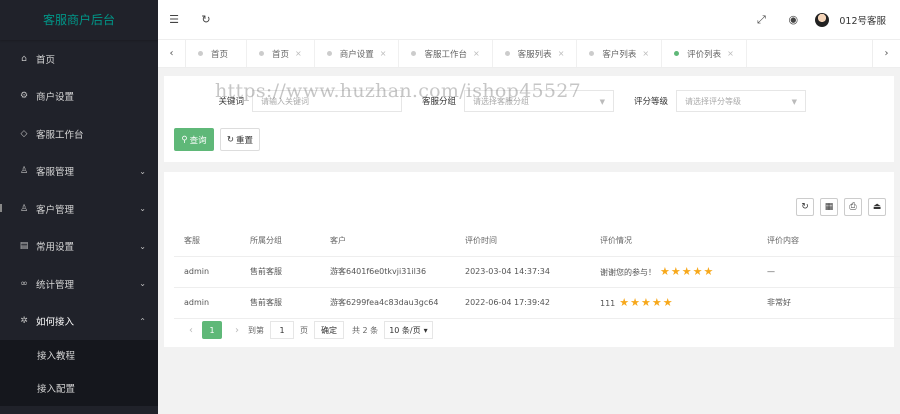  What do you see at coordinates (327, 101) in the screenshot?
I see `keyword-input: 请输入关键词` at bounding box center [327, 101].